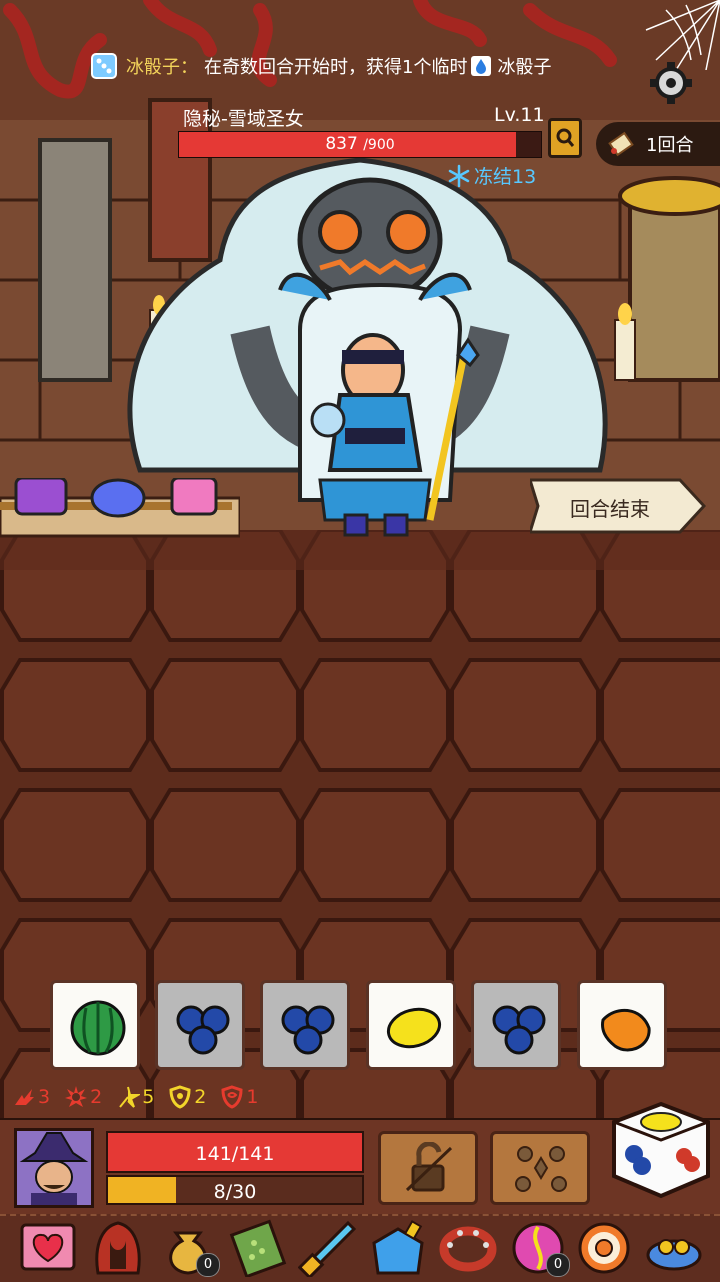  I want to click on roll-dice-button, so click(661, 1150).